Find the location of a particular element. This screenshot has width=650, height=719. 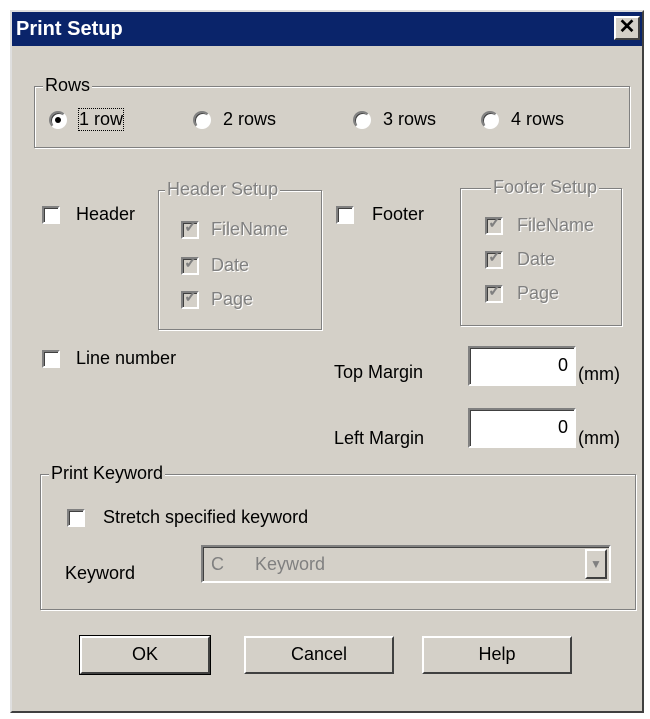

left-margin-label: Left Margin is located at coordinates (379, 438).